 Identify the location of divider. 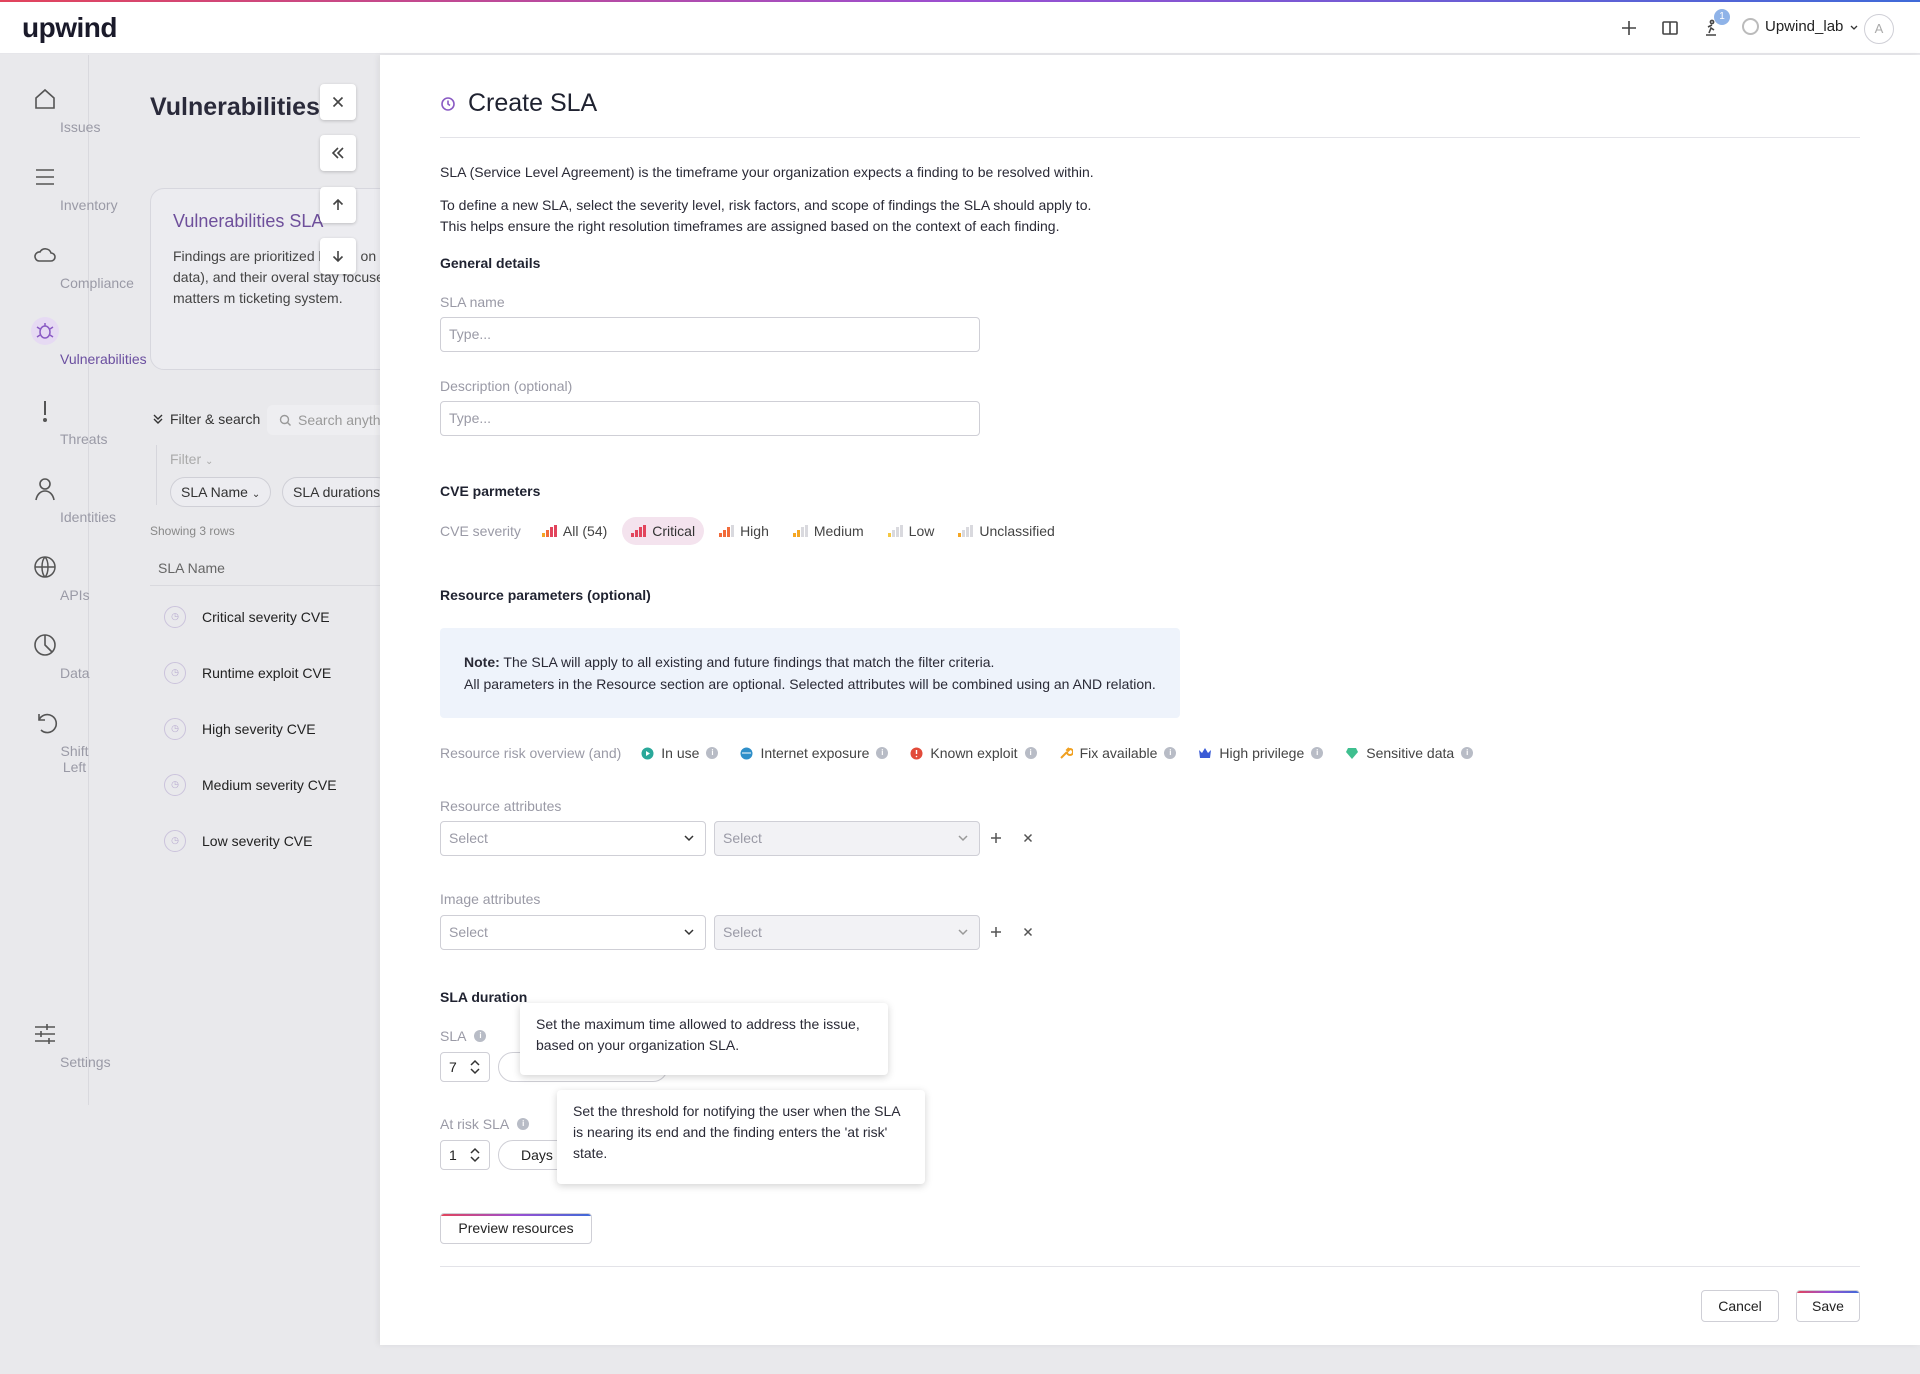
(1150, 137).